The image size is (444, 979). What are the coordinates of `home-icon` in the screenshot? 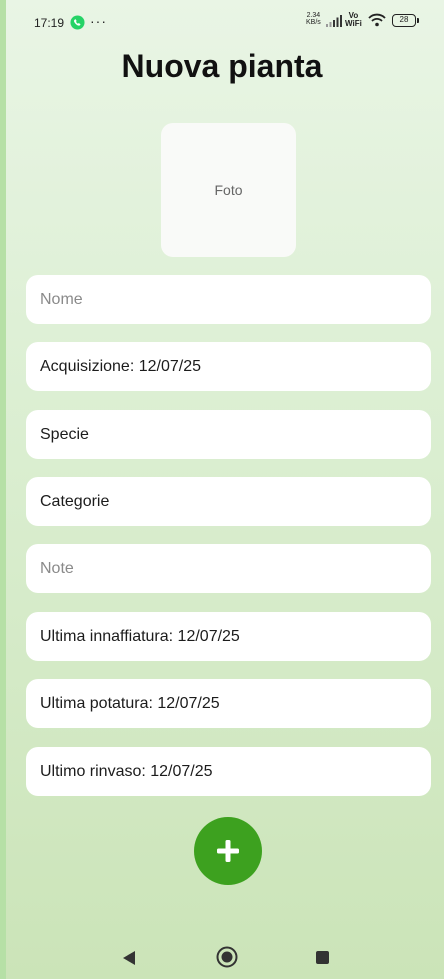 It's located at (227, 957).